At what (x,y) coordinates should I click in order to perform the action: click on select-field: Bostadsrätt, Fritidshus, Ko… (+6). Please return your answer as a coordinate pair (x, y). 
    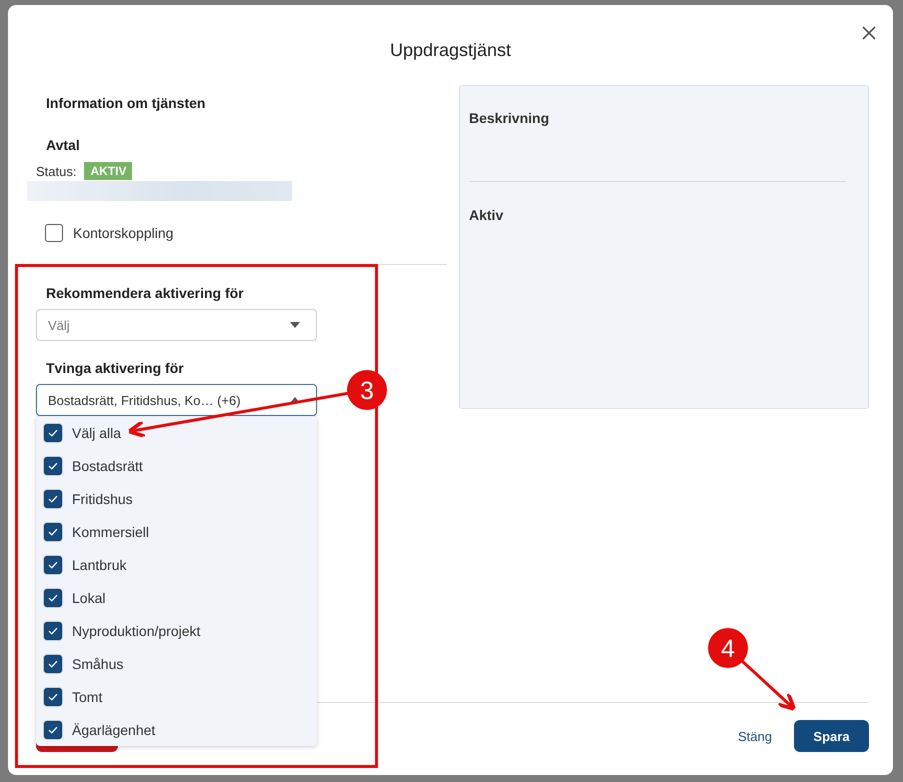
    Looking at the image, I should click on (176, 400).